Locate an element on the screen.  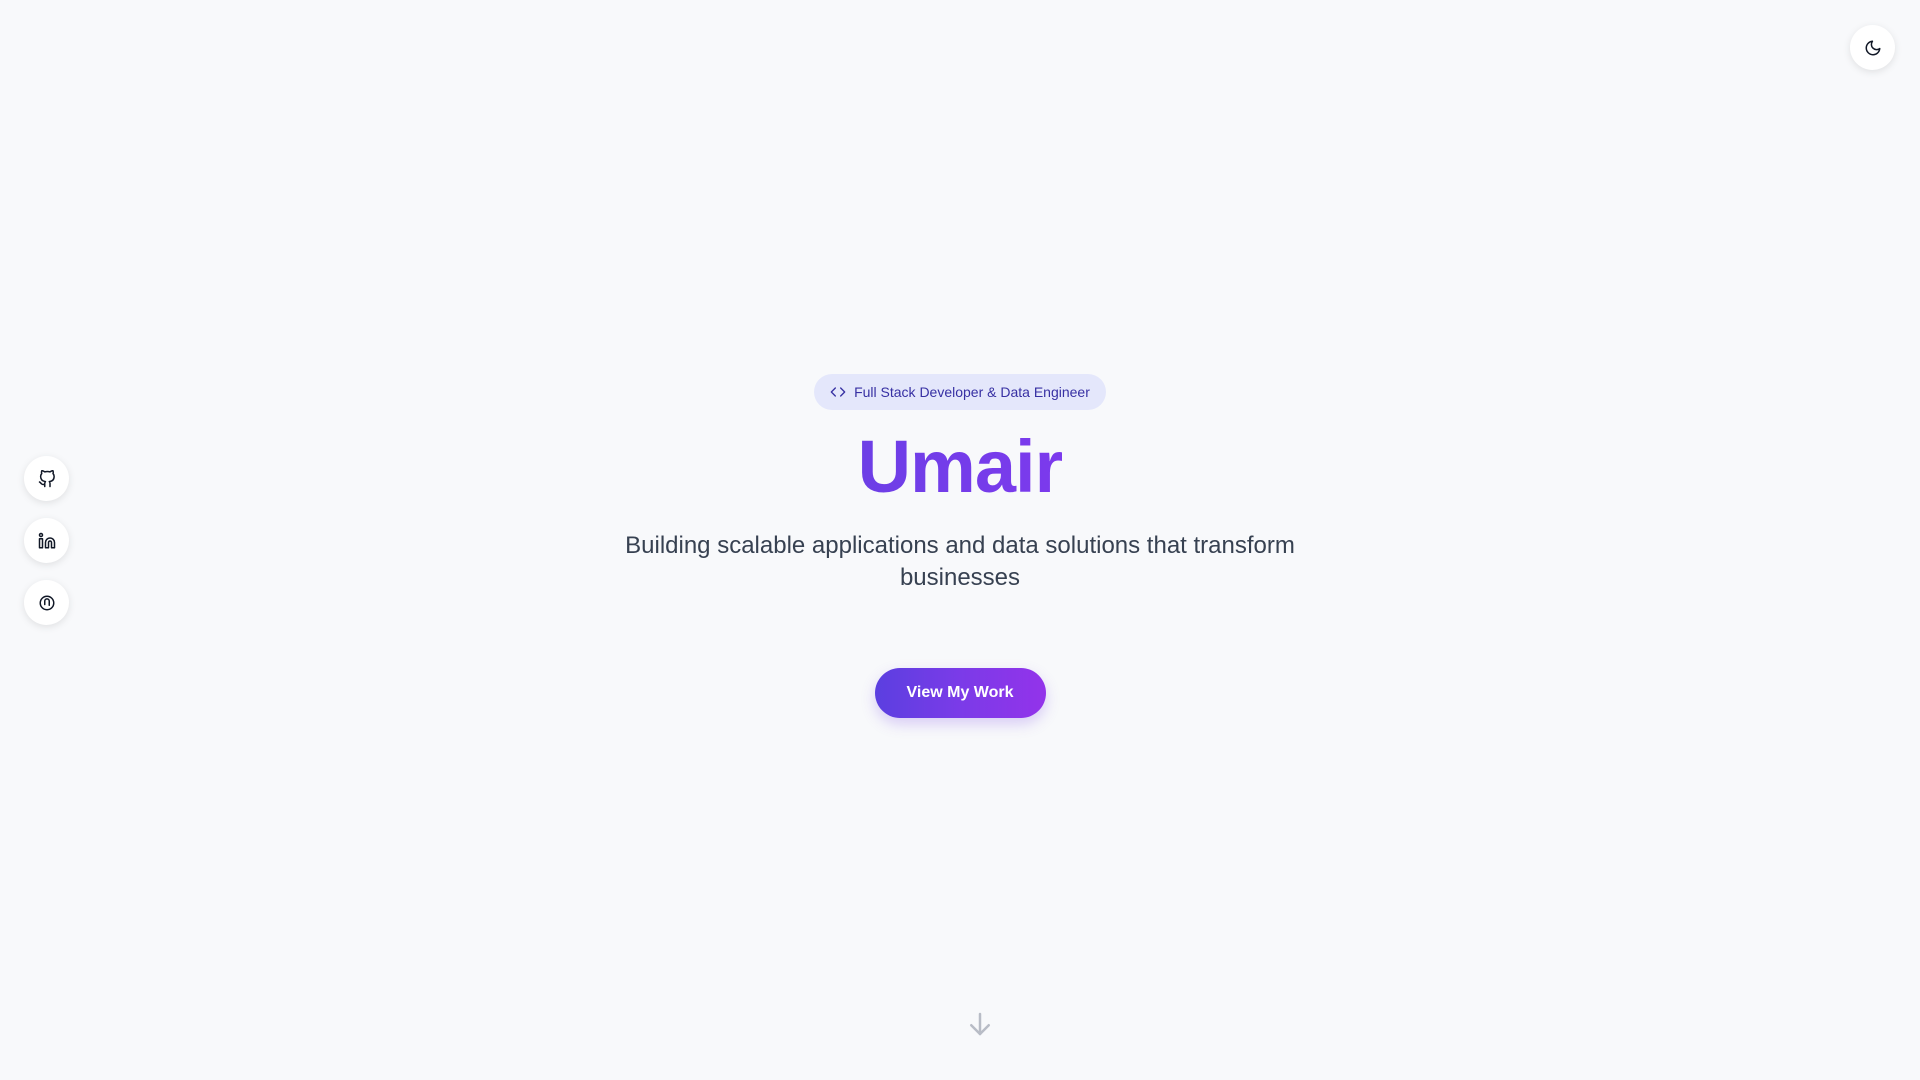
moon-icon is located at coordinates (1872, 47).